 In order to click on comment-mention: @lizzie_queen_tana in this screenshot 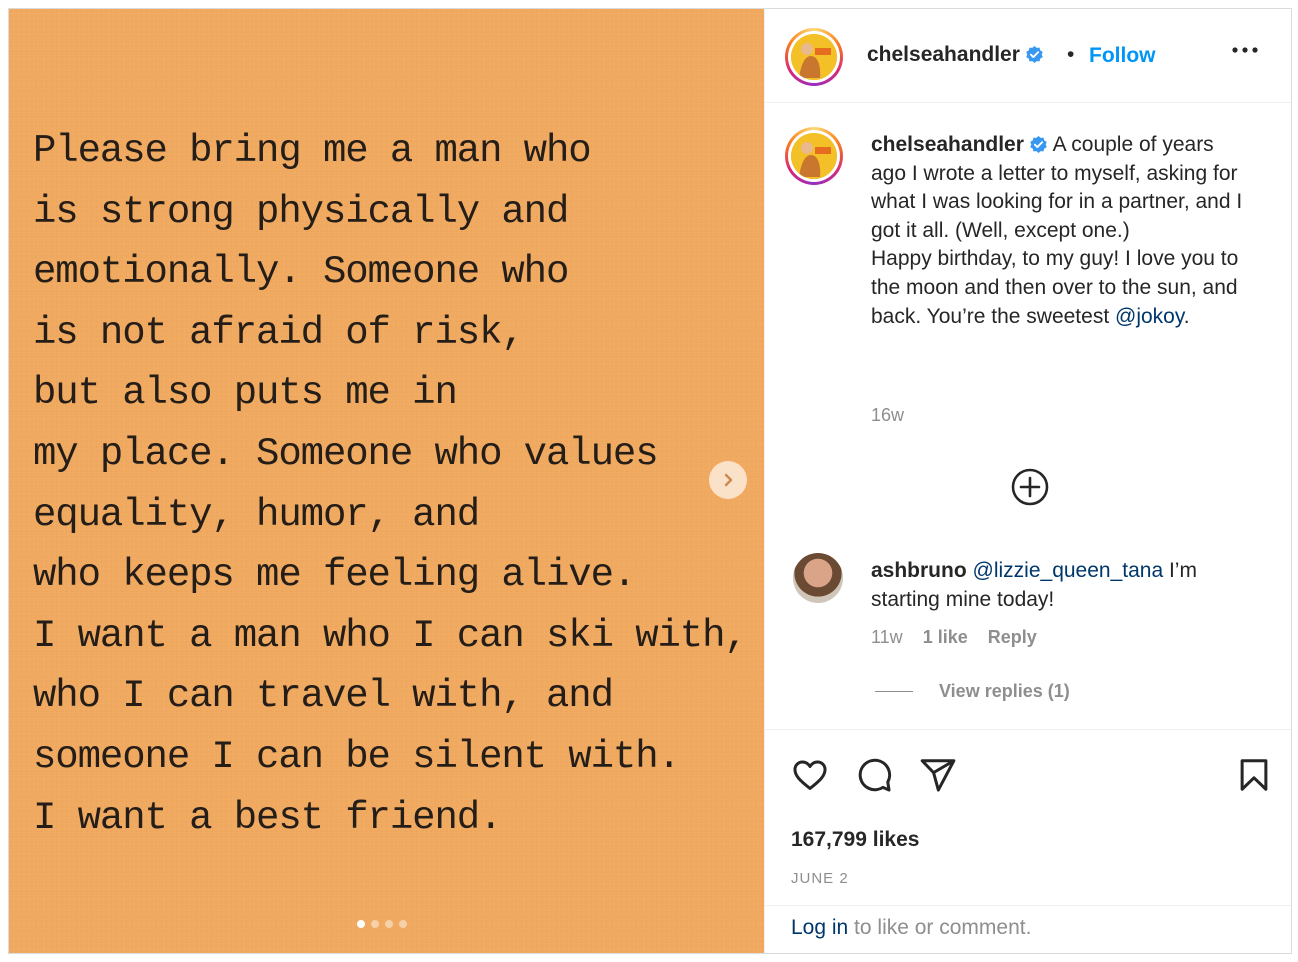, I will do `click(1068, 570)`.